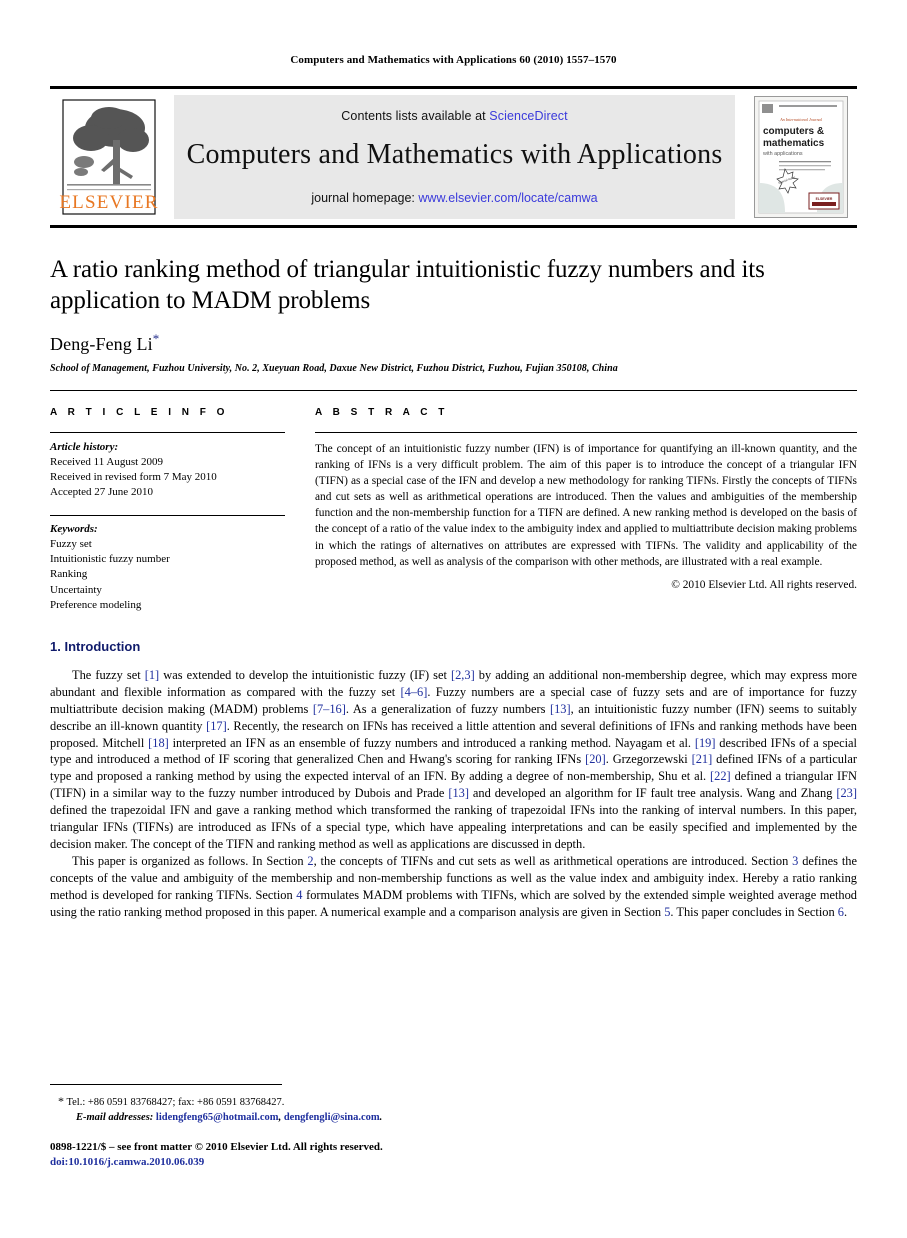  I want to click on citation-link: 4, so click(299, 895).